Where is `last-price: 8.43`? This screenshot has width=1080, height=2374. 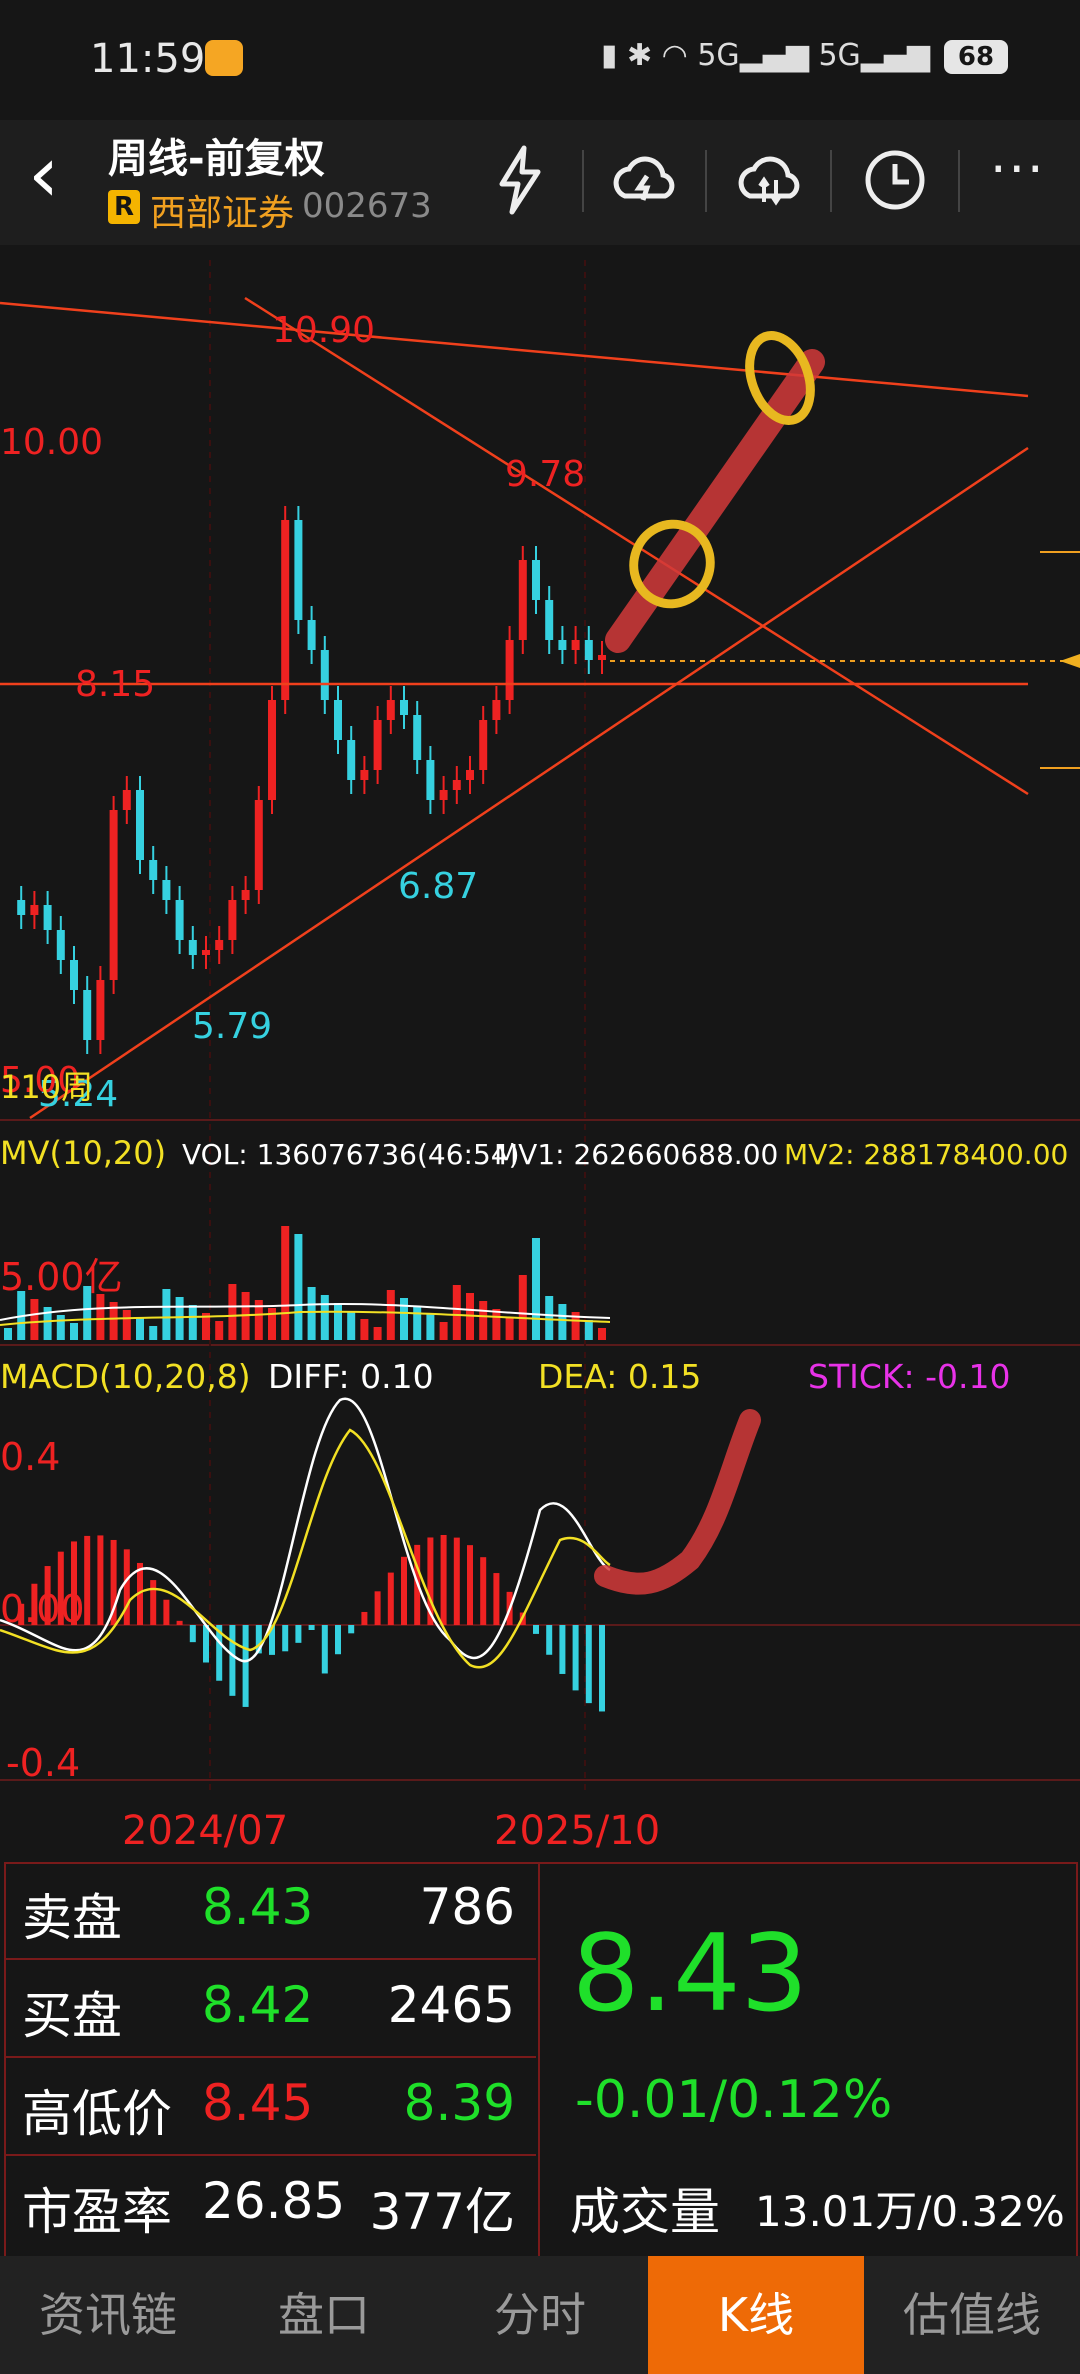
last-price: 8.43 is located at coordinates (690, 1973).